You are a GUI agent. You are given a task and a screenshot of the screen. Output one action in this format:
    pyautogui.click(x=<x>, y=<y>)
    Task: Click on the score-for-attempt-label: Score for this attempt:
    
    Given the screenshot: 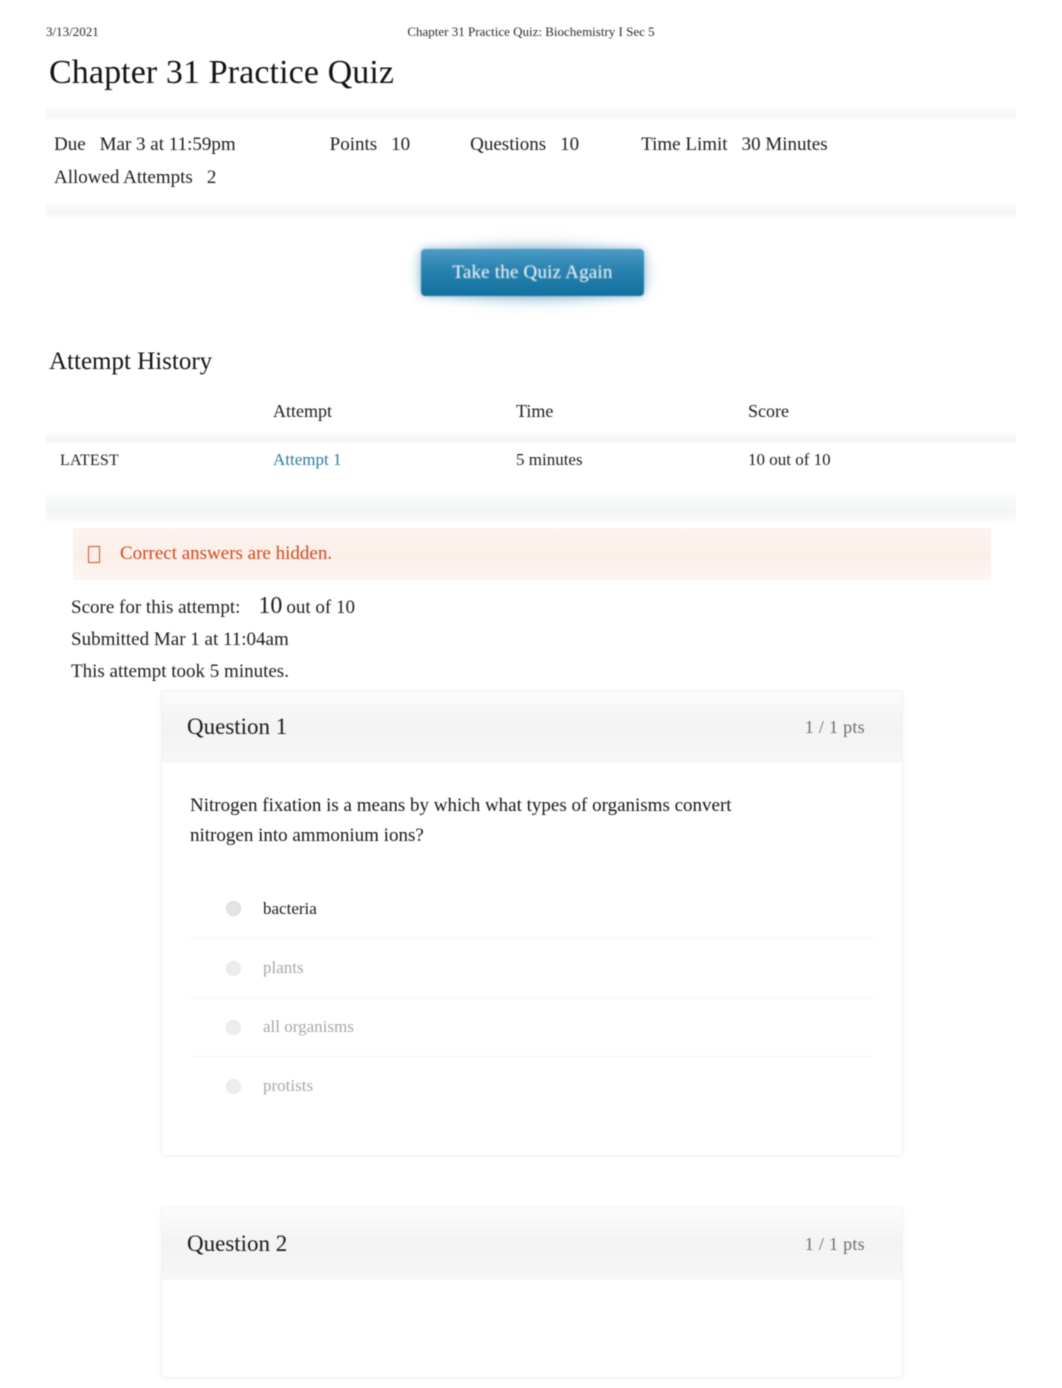 What is the action you would take?
    pyautogui.click(x=156, y=607)
    